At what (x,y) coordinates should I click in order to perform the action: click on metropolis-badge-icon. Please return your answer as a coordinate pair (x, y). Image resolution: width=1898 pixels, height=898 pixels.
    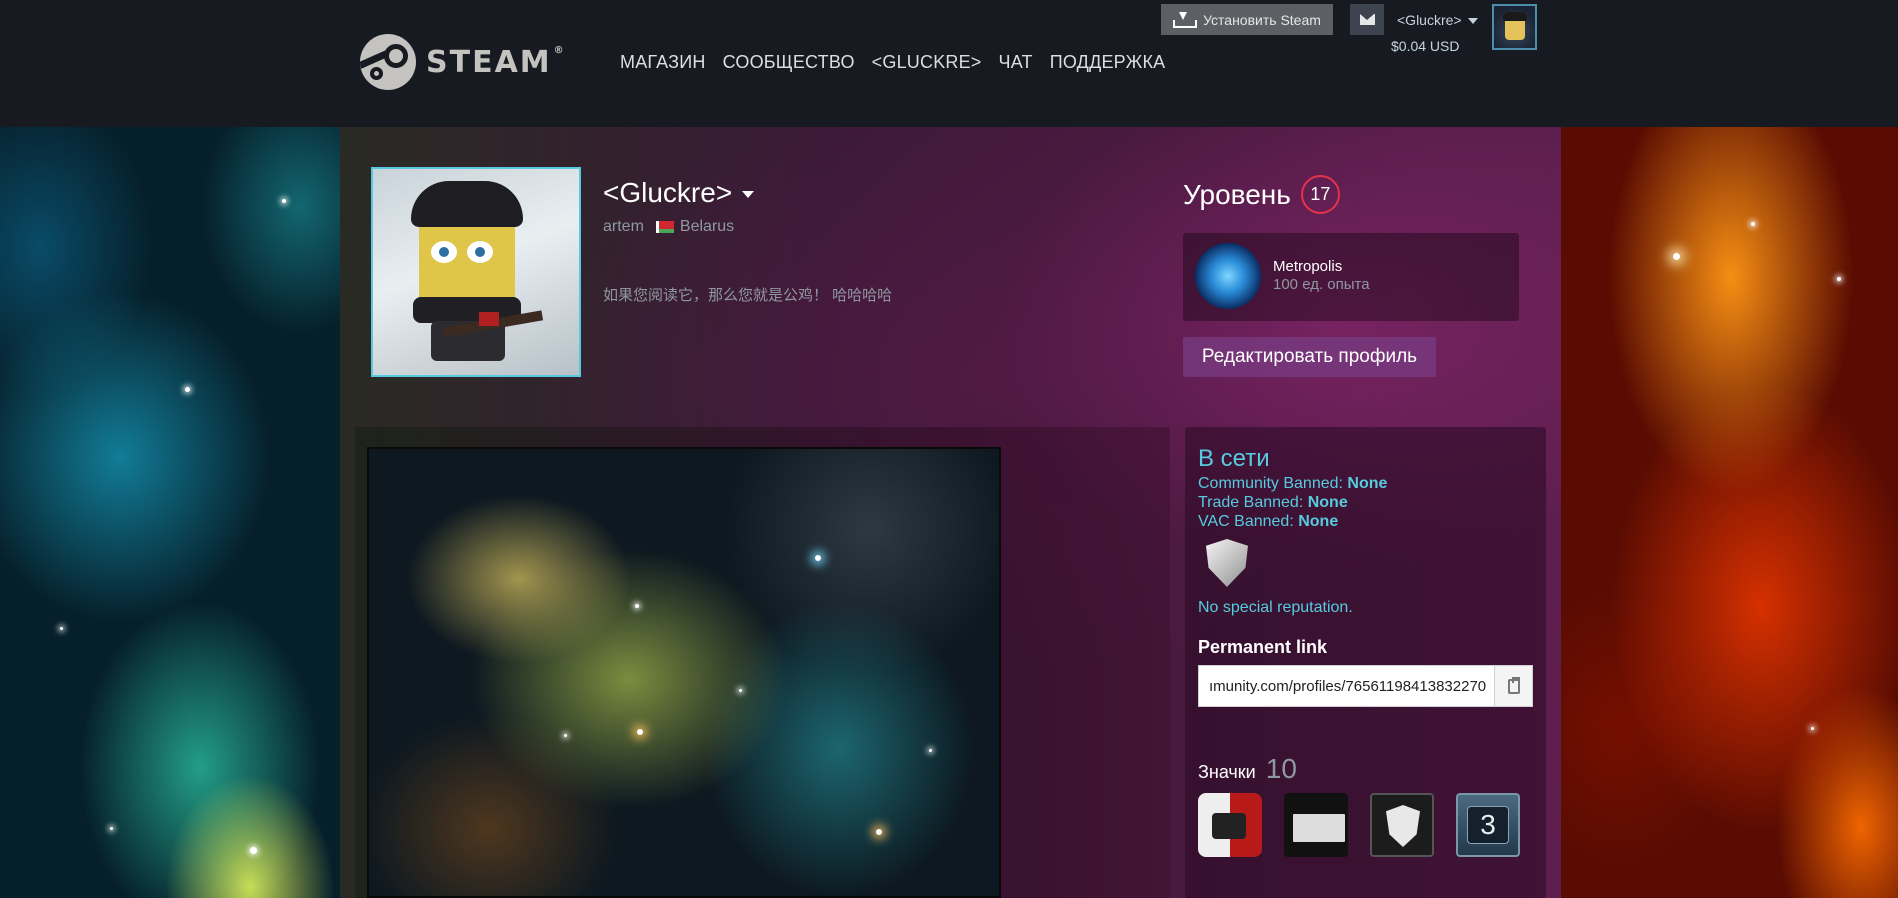
    Looking at the image, I should click on (1228, 276).